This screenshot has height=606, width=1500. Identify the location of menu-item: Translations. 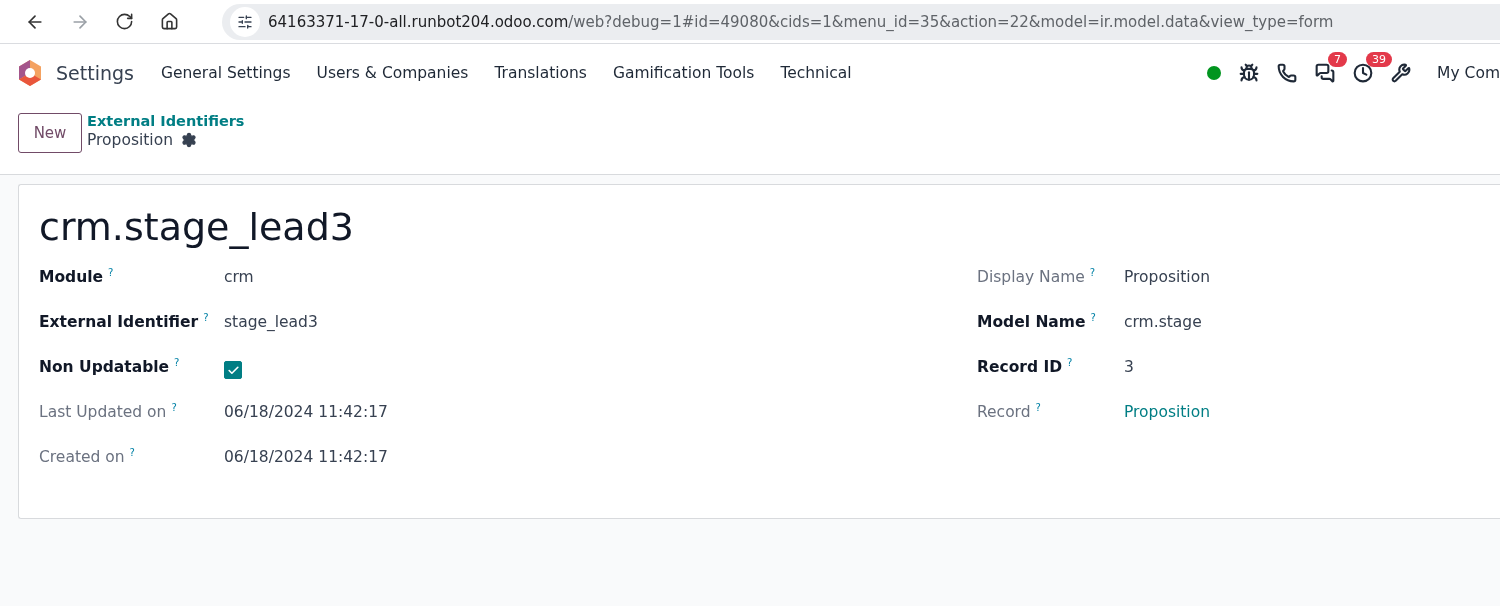
(540, 73).